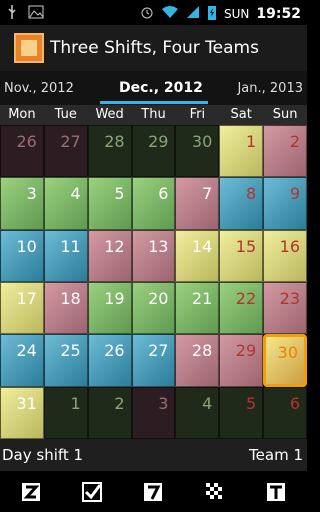 This screenshot has width=320, height=512. I want to click on status-day: SUN, so click(237, 13).